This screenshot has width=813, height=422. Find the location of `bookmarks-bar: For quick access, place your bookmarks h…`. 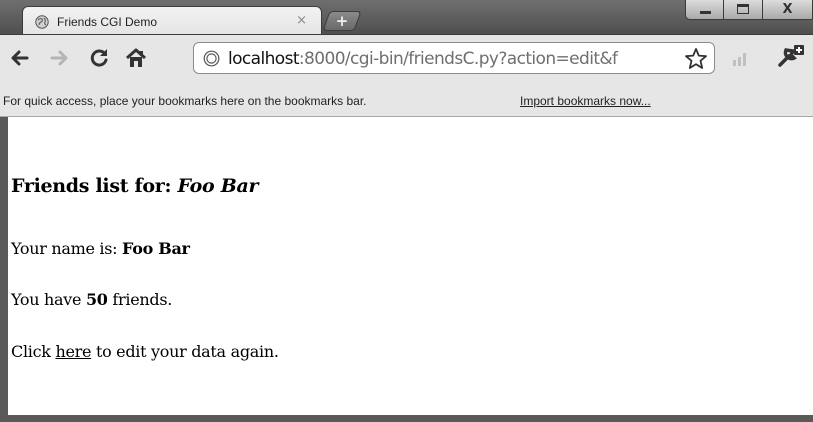

bookmarks-bar: For quick access, place your bookmarks h… is located at coordinates (406, 100).